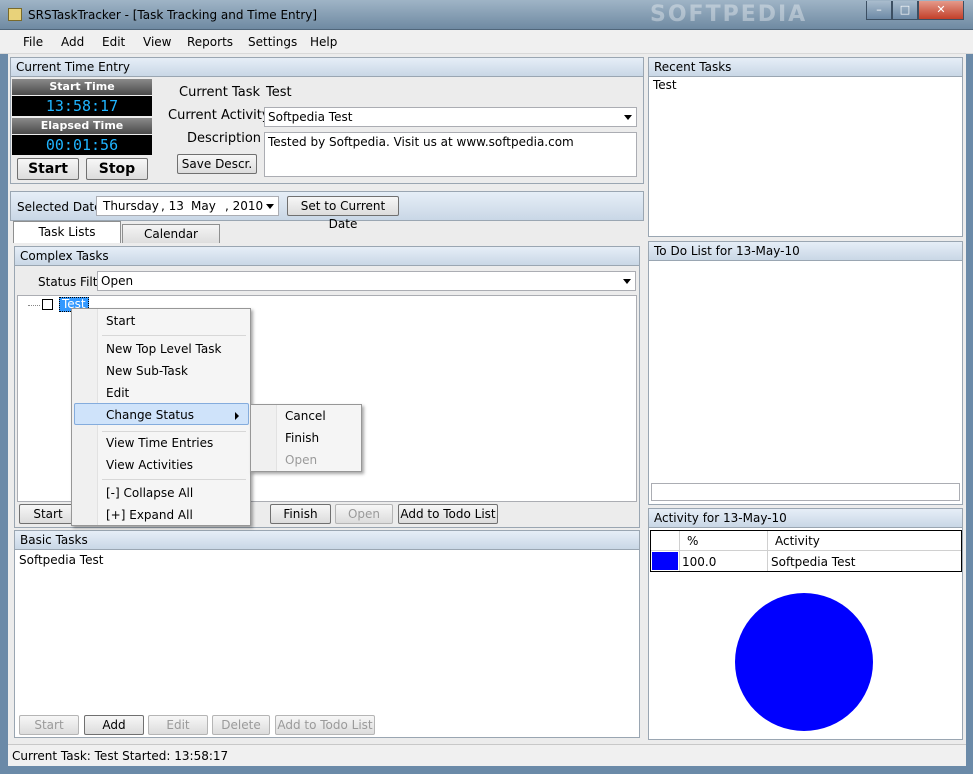 The height and width of the screenshot is (774, 973). What do you see at coordinates (114, 725) in the screenshot?
I see `basic-add-button: Add` at bounding box center [114, 725].